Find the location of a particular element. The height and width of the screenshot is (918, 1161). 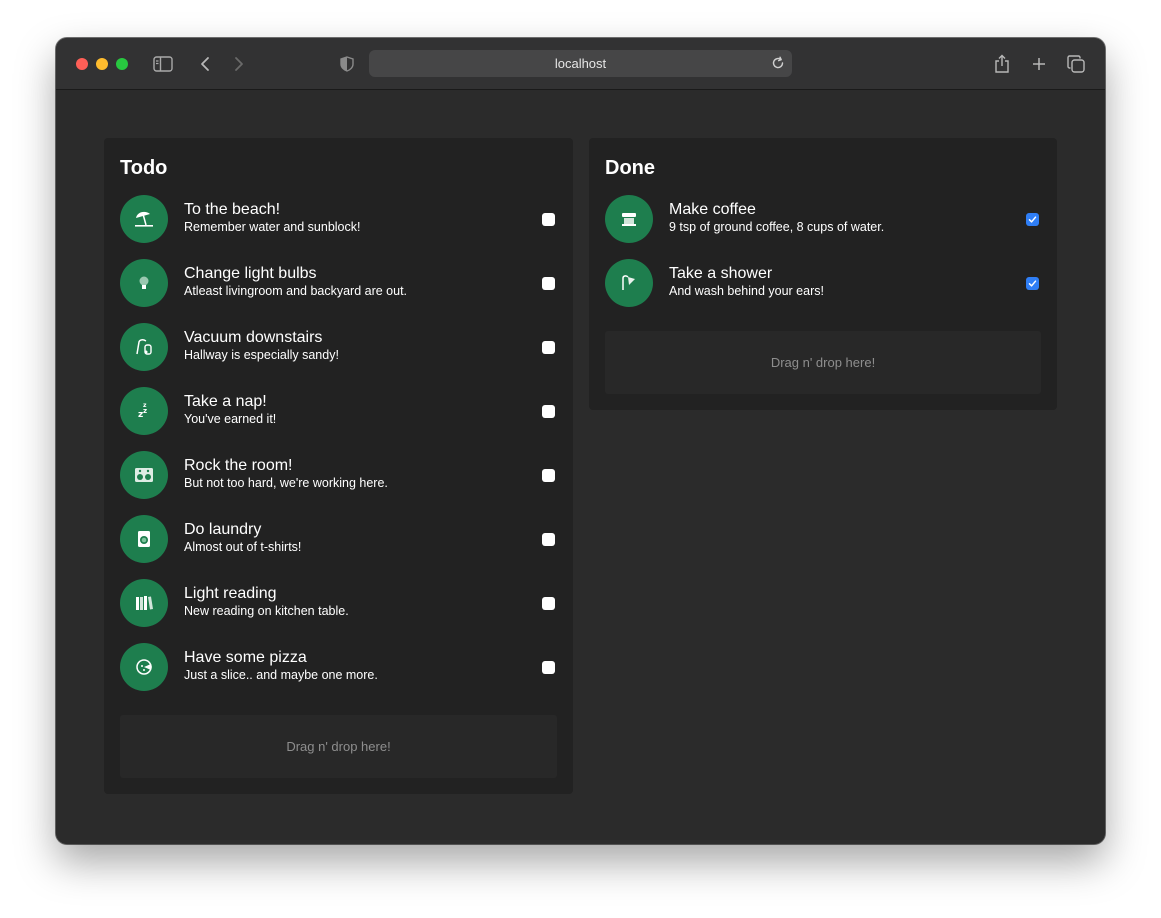

shower-icon is located at coordinates (629, 283).